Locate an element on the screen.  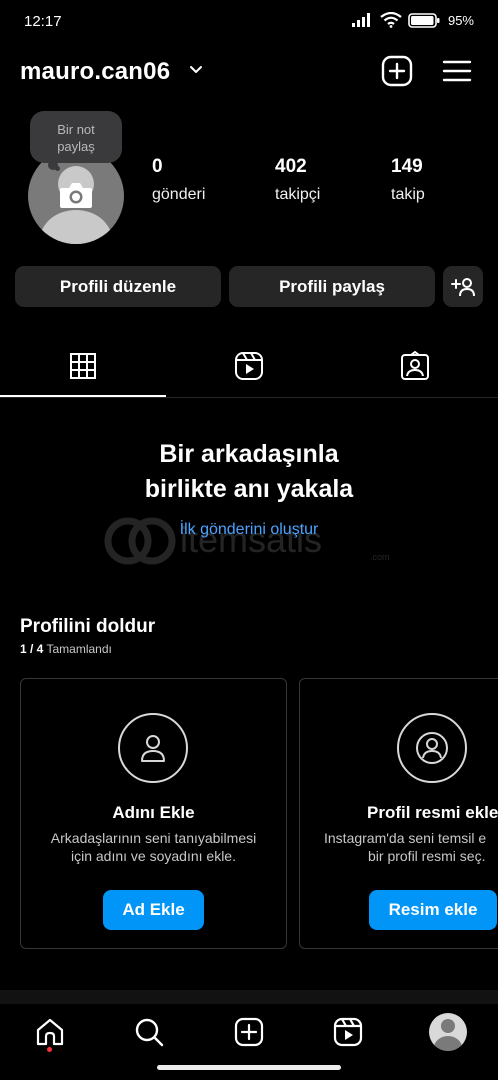
nav-avatar-shoulders is located at coordinates (448, 1043).